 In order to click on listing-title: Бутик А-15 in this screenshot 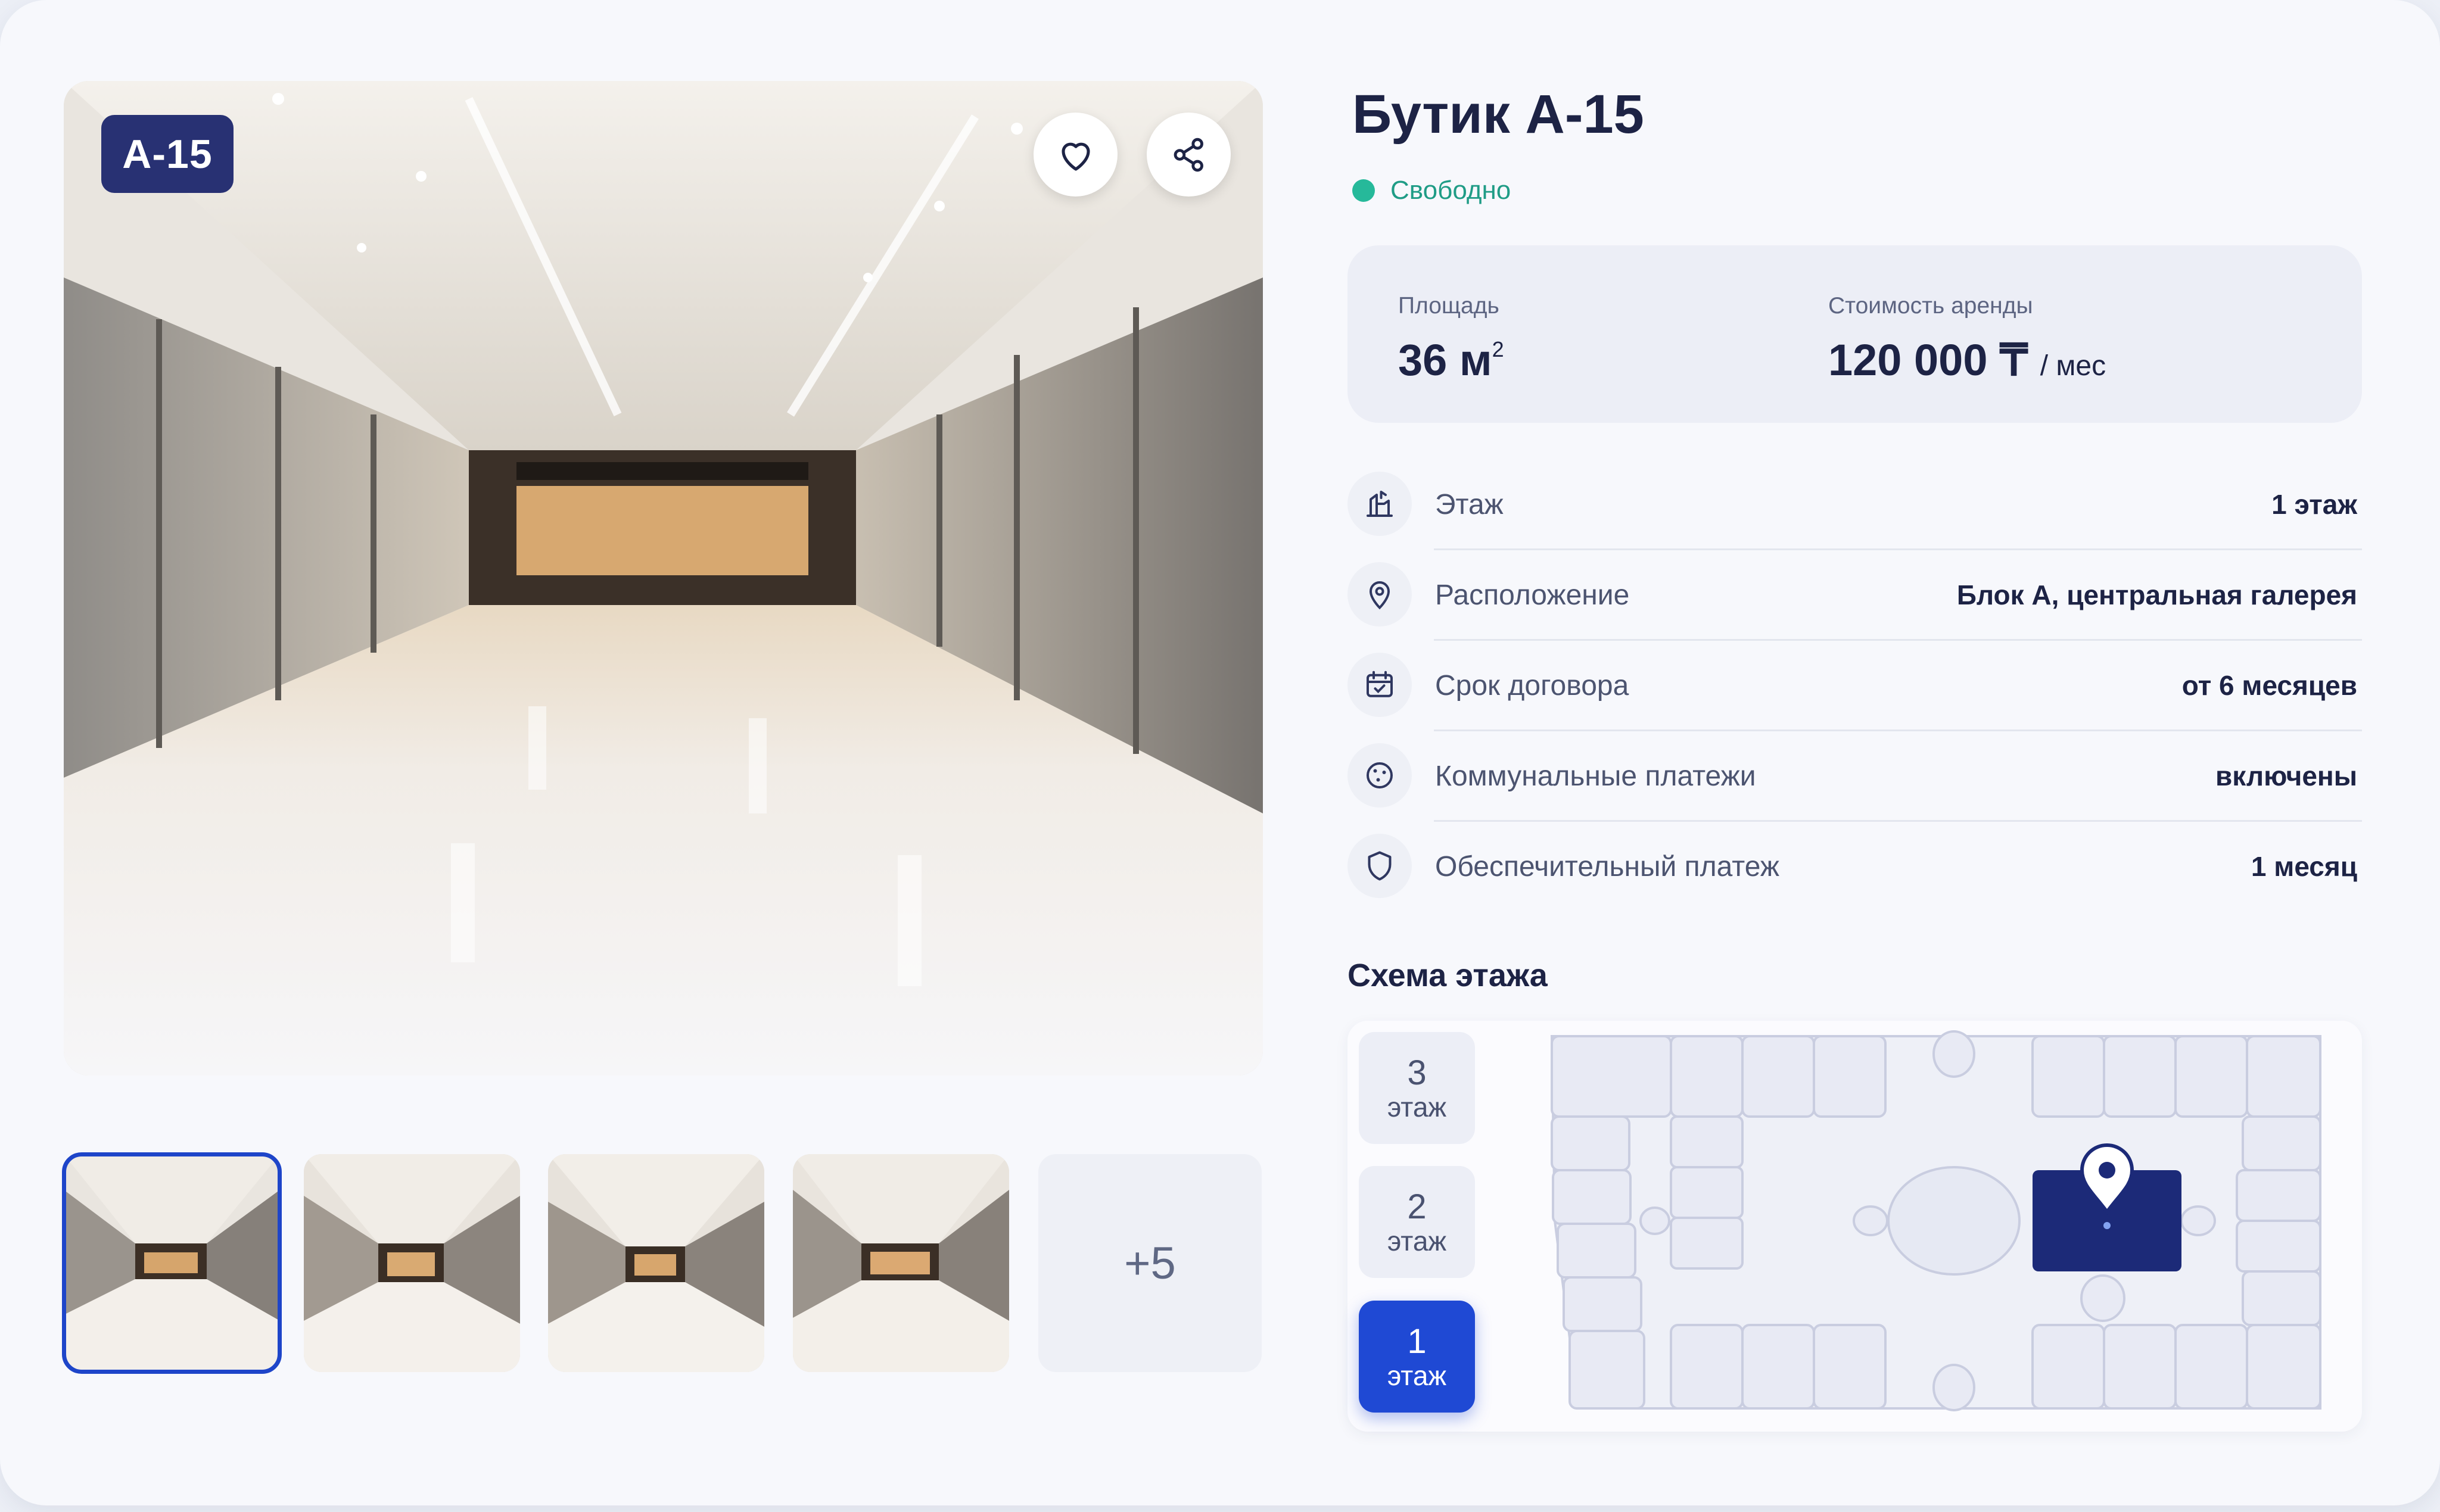, I will do `click(1498, 114)`.